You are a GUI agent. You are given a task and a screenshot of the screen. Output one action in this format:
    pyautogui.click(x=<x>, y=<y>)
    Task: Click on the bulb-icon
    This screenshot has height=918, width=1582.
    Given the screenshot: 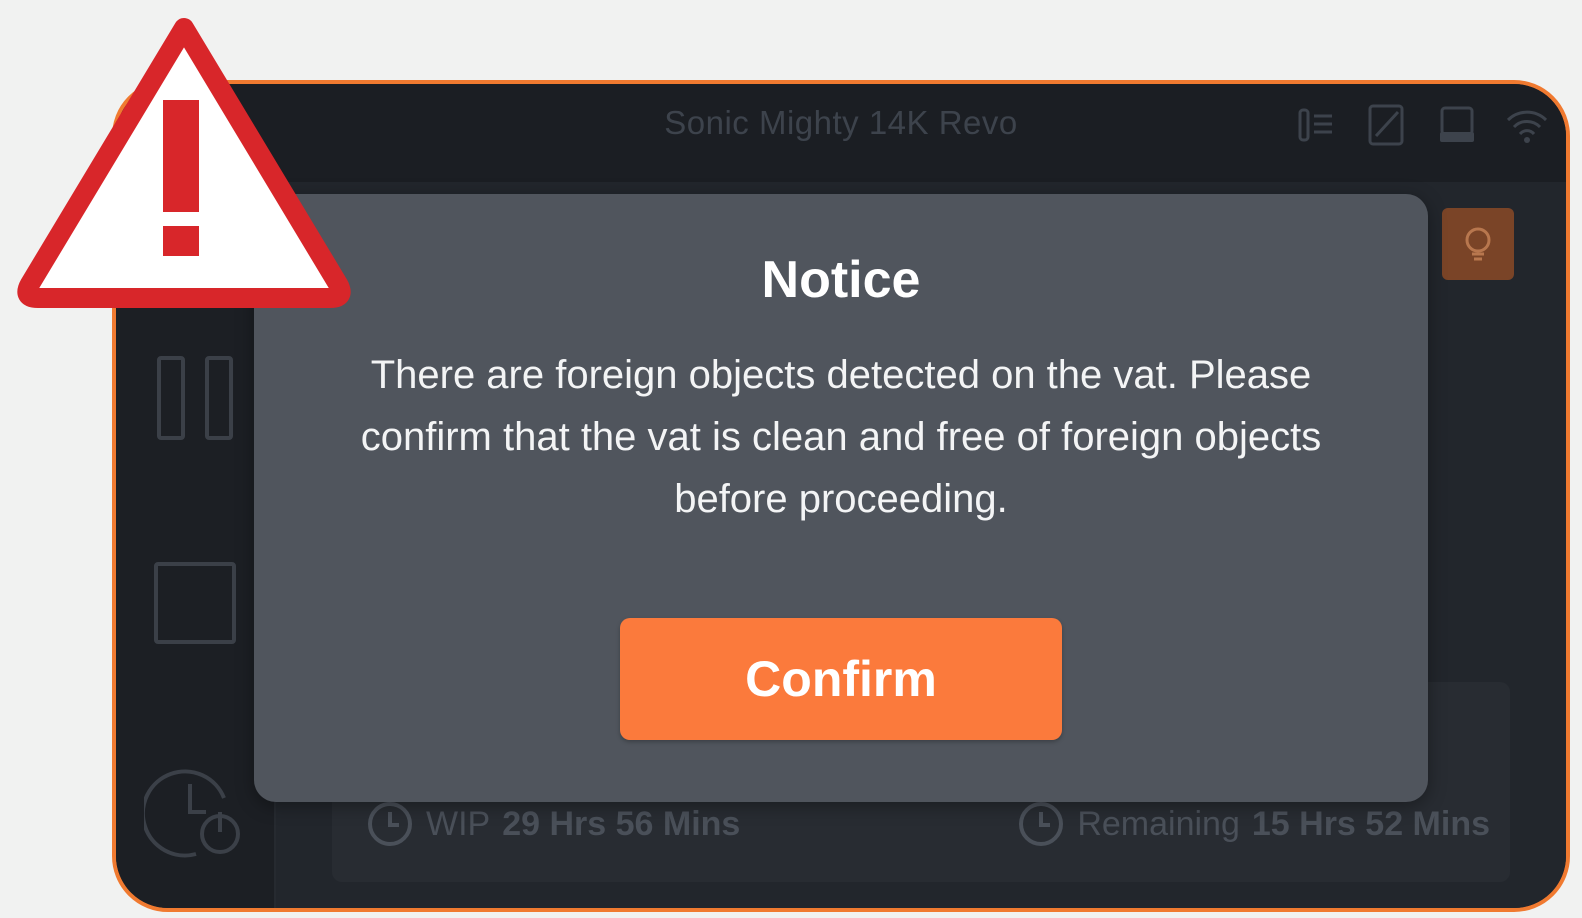 What is the action you would take?
    pyautogui.click(x=1478, y=244)
    